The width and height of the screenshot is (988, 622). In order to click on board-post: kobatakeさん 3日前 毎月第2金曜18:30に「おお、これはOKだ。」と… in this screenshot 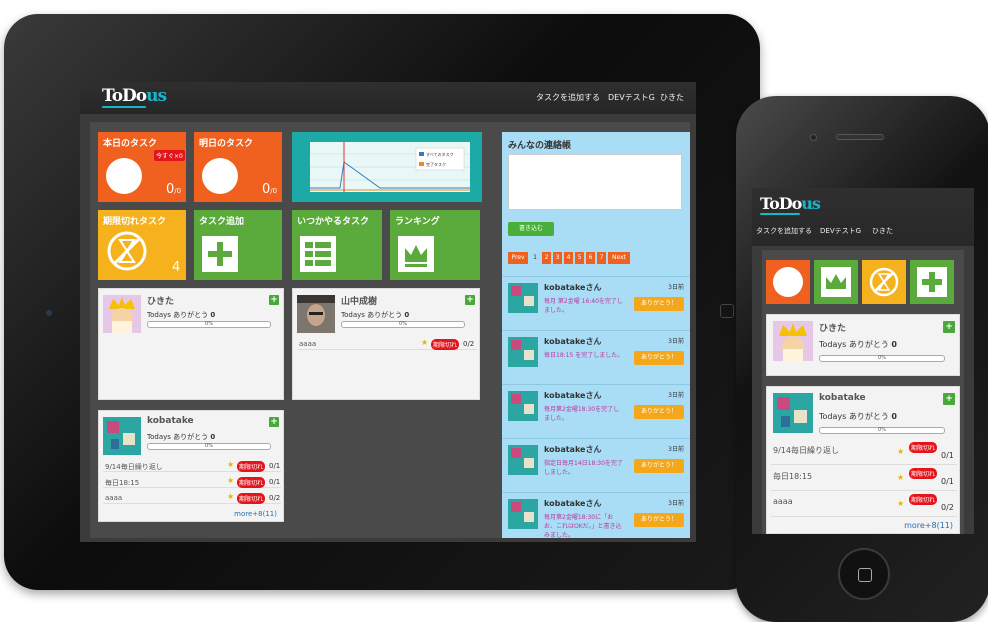, I will do `click(596, 515)`.